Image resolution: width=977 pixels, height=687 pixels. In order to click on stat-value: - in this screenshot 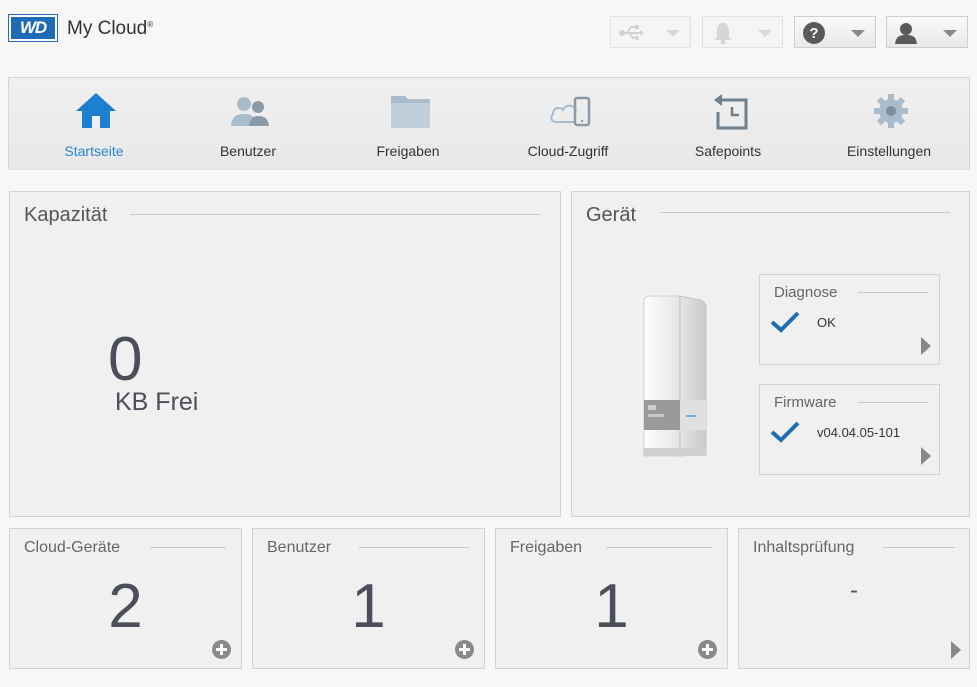, I will do `click(854, 590)`.